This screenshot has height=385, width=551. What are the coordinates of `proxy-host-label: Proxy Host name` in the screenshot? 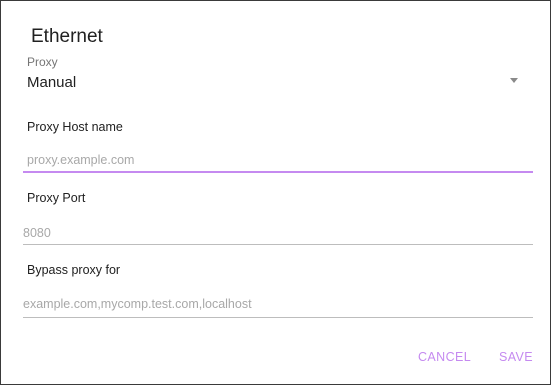 It's located at (75, 127).